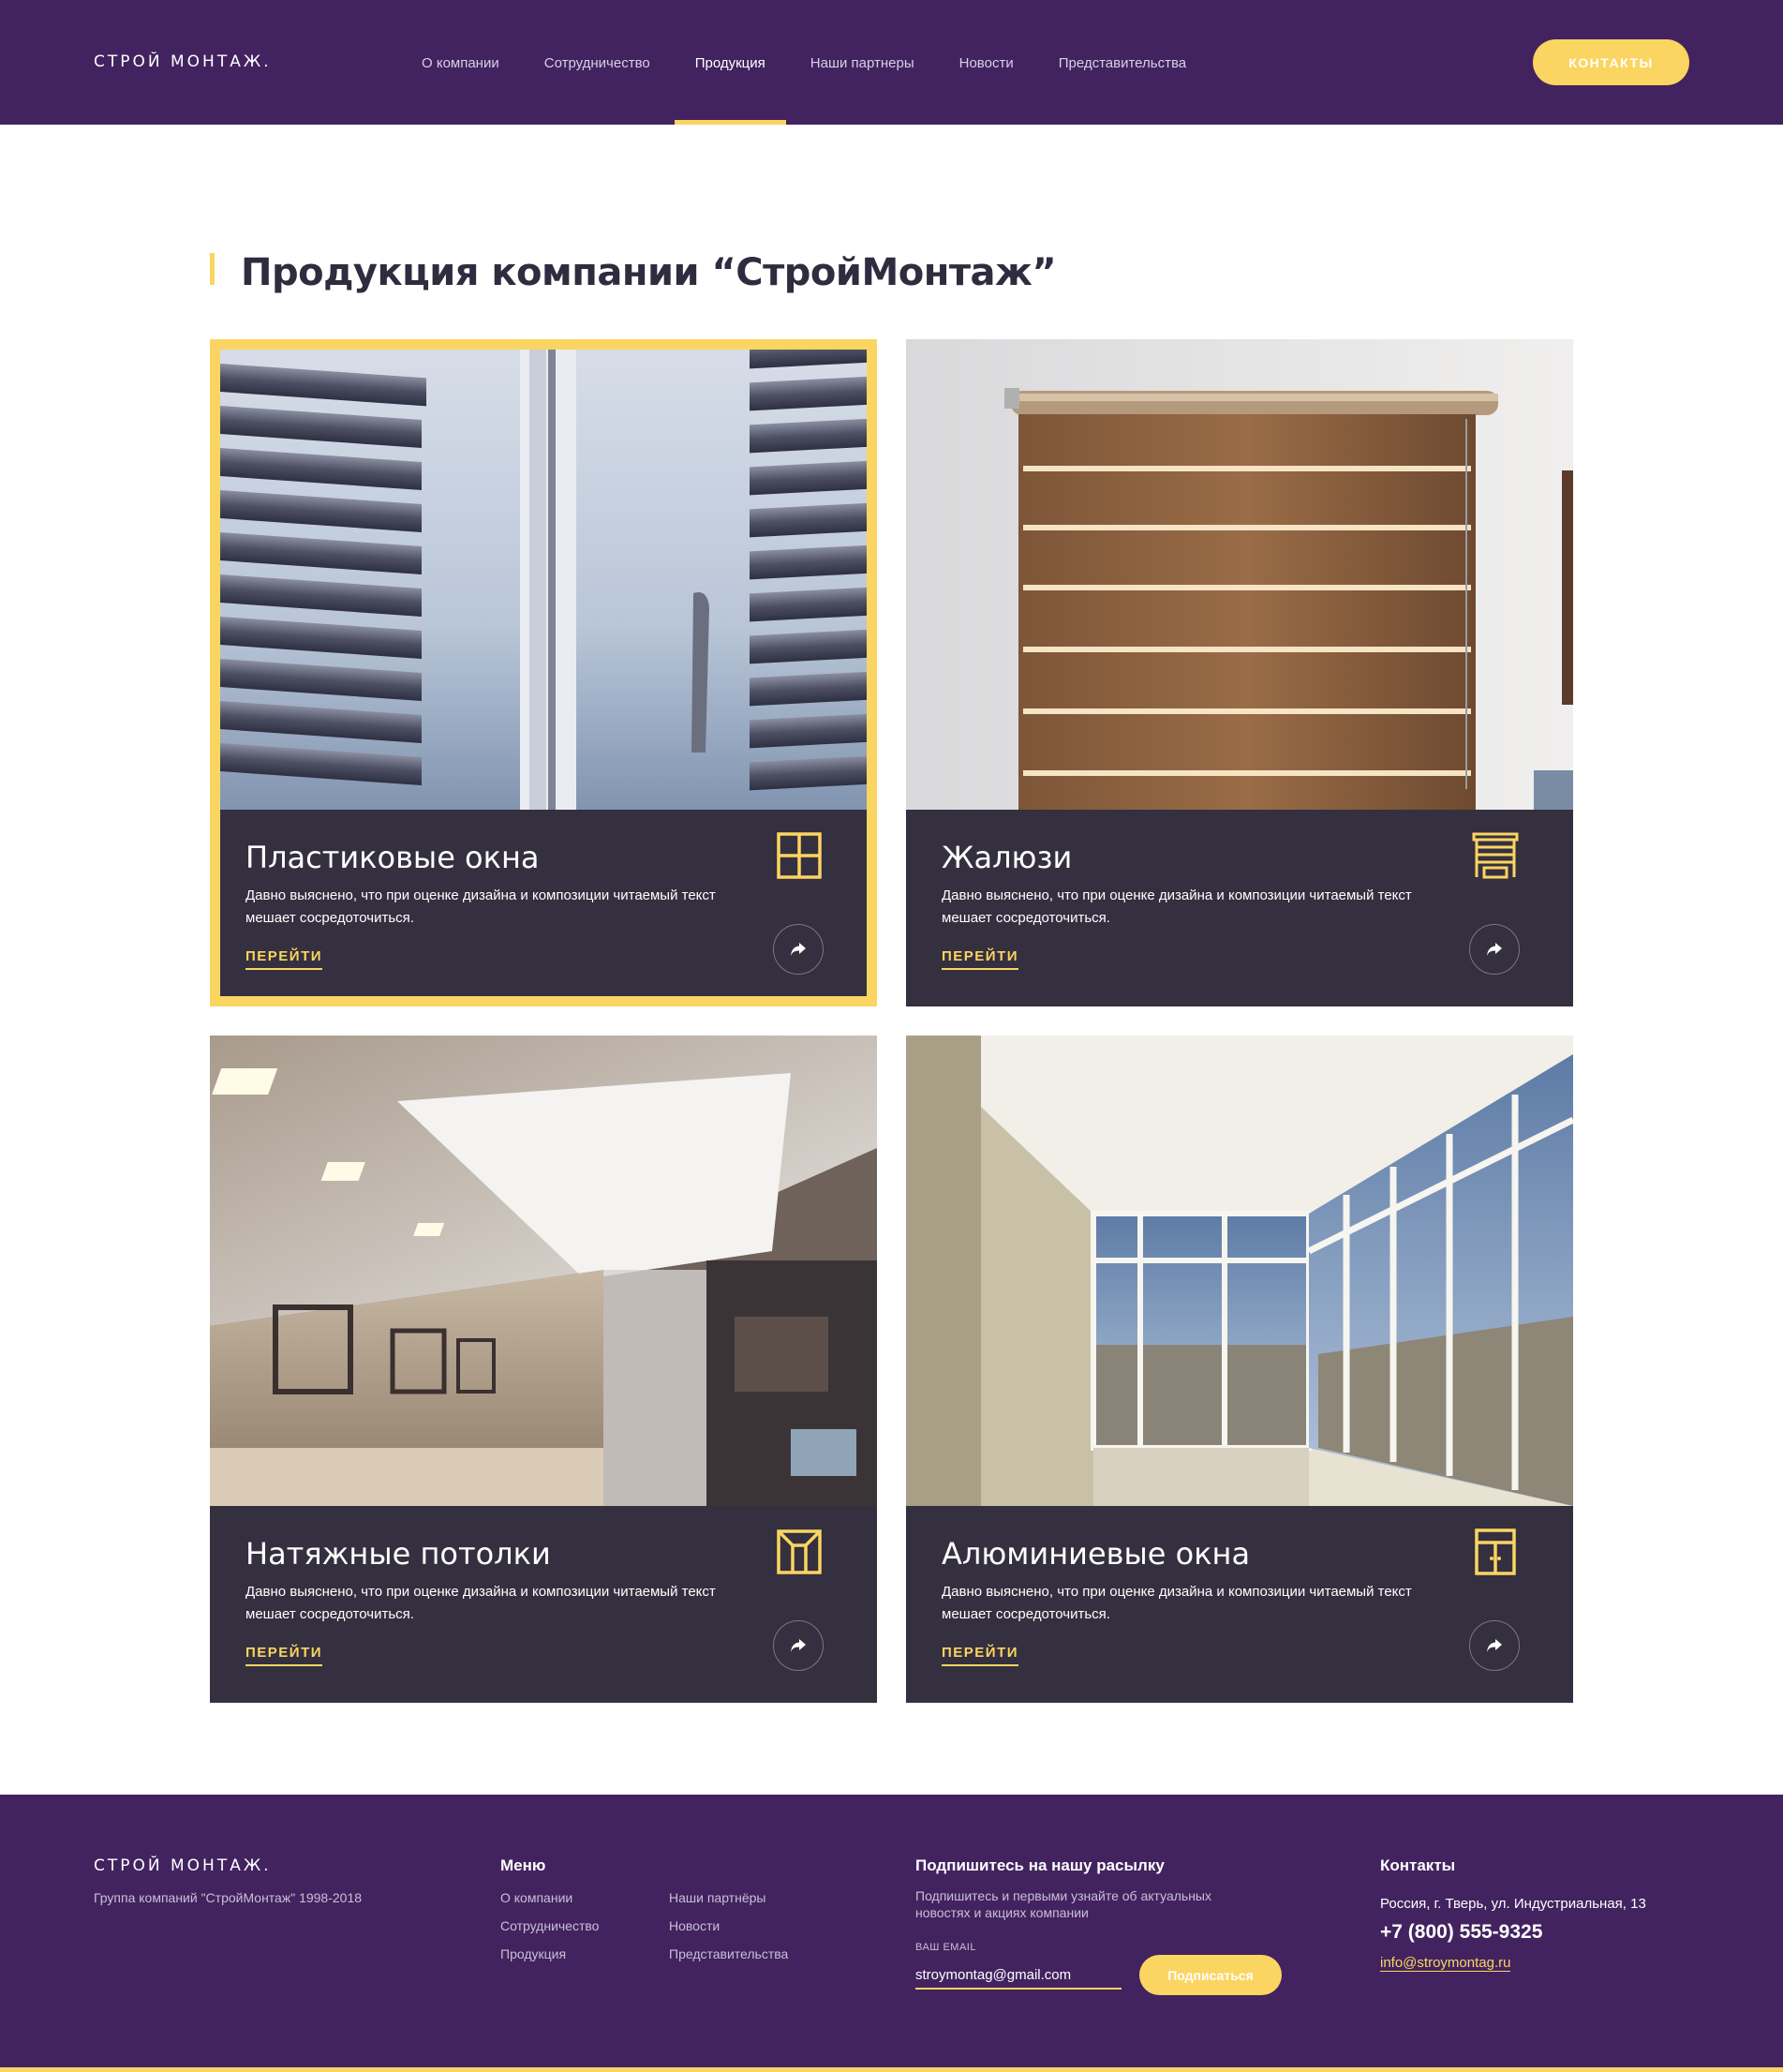  What do you see at coordinates (1040, 1865) in the screenshot?
I see `subscribe-title: Подпишитесь на нашу расылку` at bounding box center [1040, 1865].